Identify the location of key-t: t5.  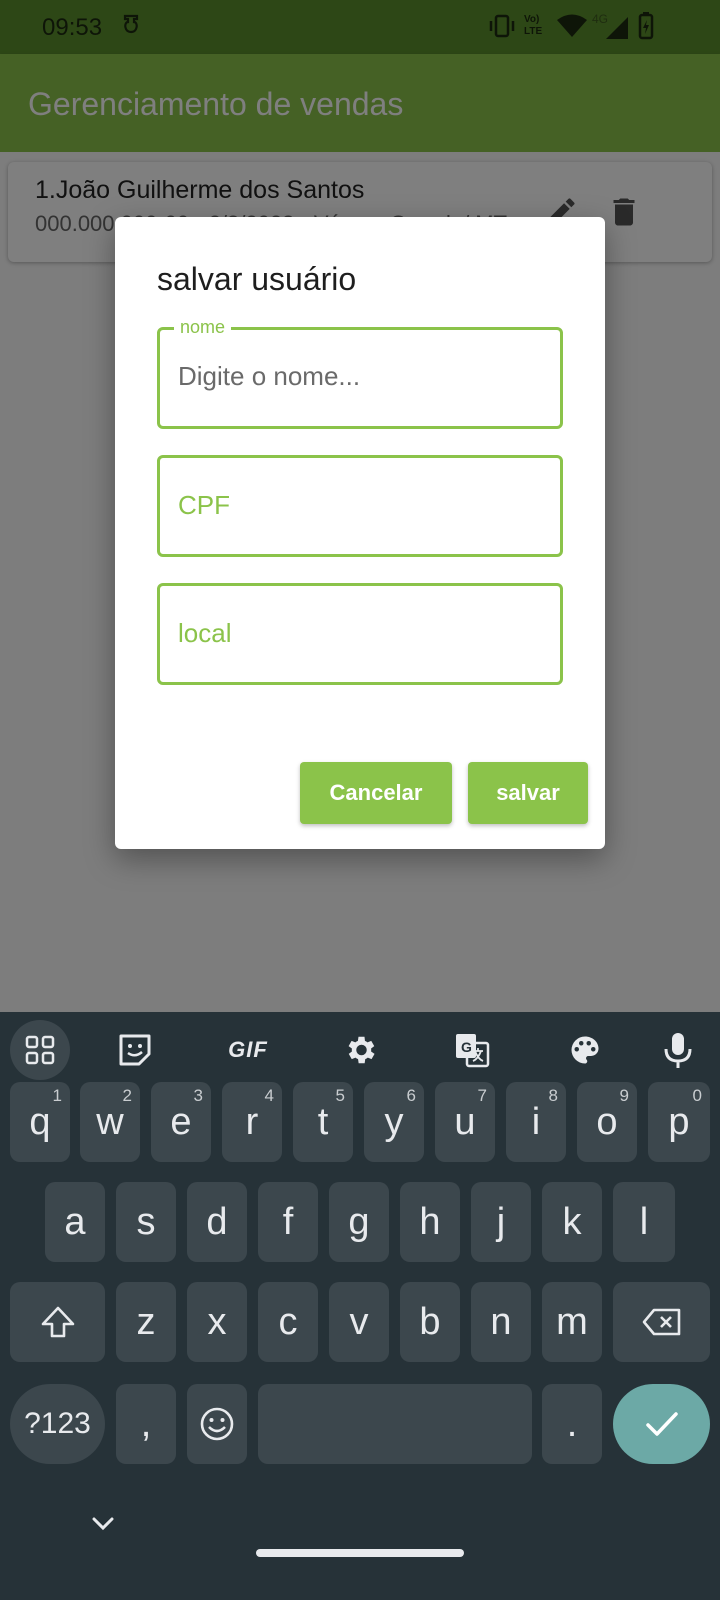
(323, 1122).